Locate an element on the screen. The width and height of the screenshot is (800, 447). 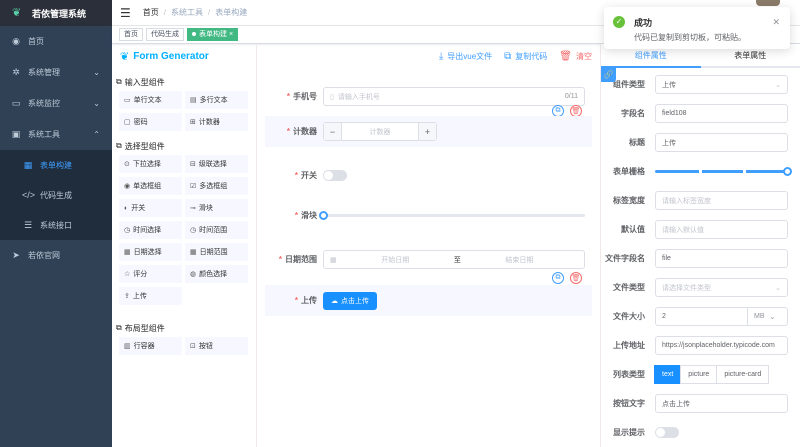
close-icon: ✕ is located at coordinates (776, 22).